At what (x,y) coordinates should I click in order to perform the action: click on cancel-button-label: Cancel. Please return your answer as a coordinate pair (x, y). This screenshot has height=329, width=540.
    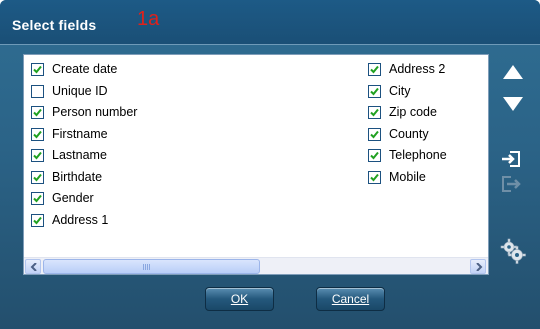
    Looking at the image, I should click on (350, 299).